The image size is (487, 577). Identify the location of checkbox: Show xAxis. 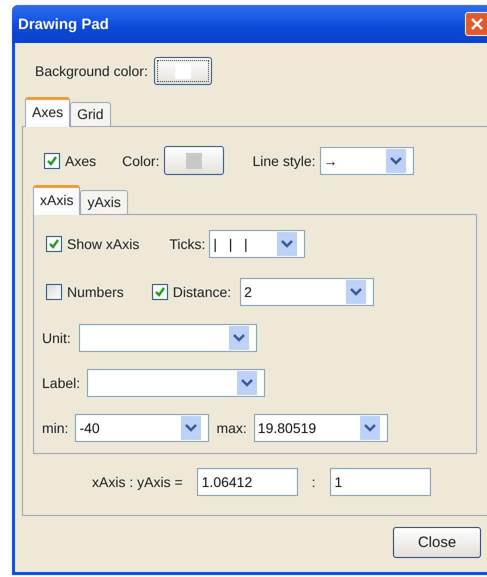
(93, 244).